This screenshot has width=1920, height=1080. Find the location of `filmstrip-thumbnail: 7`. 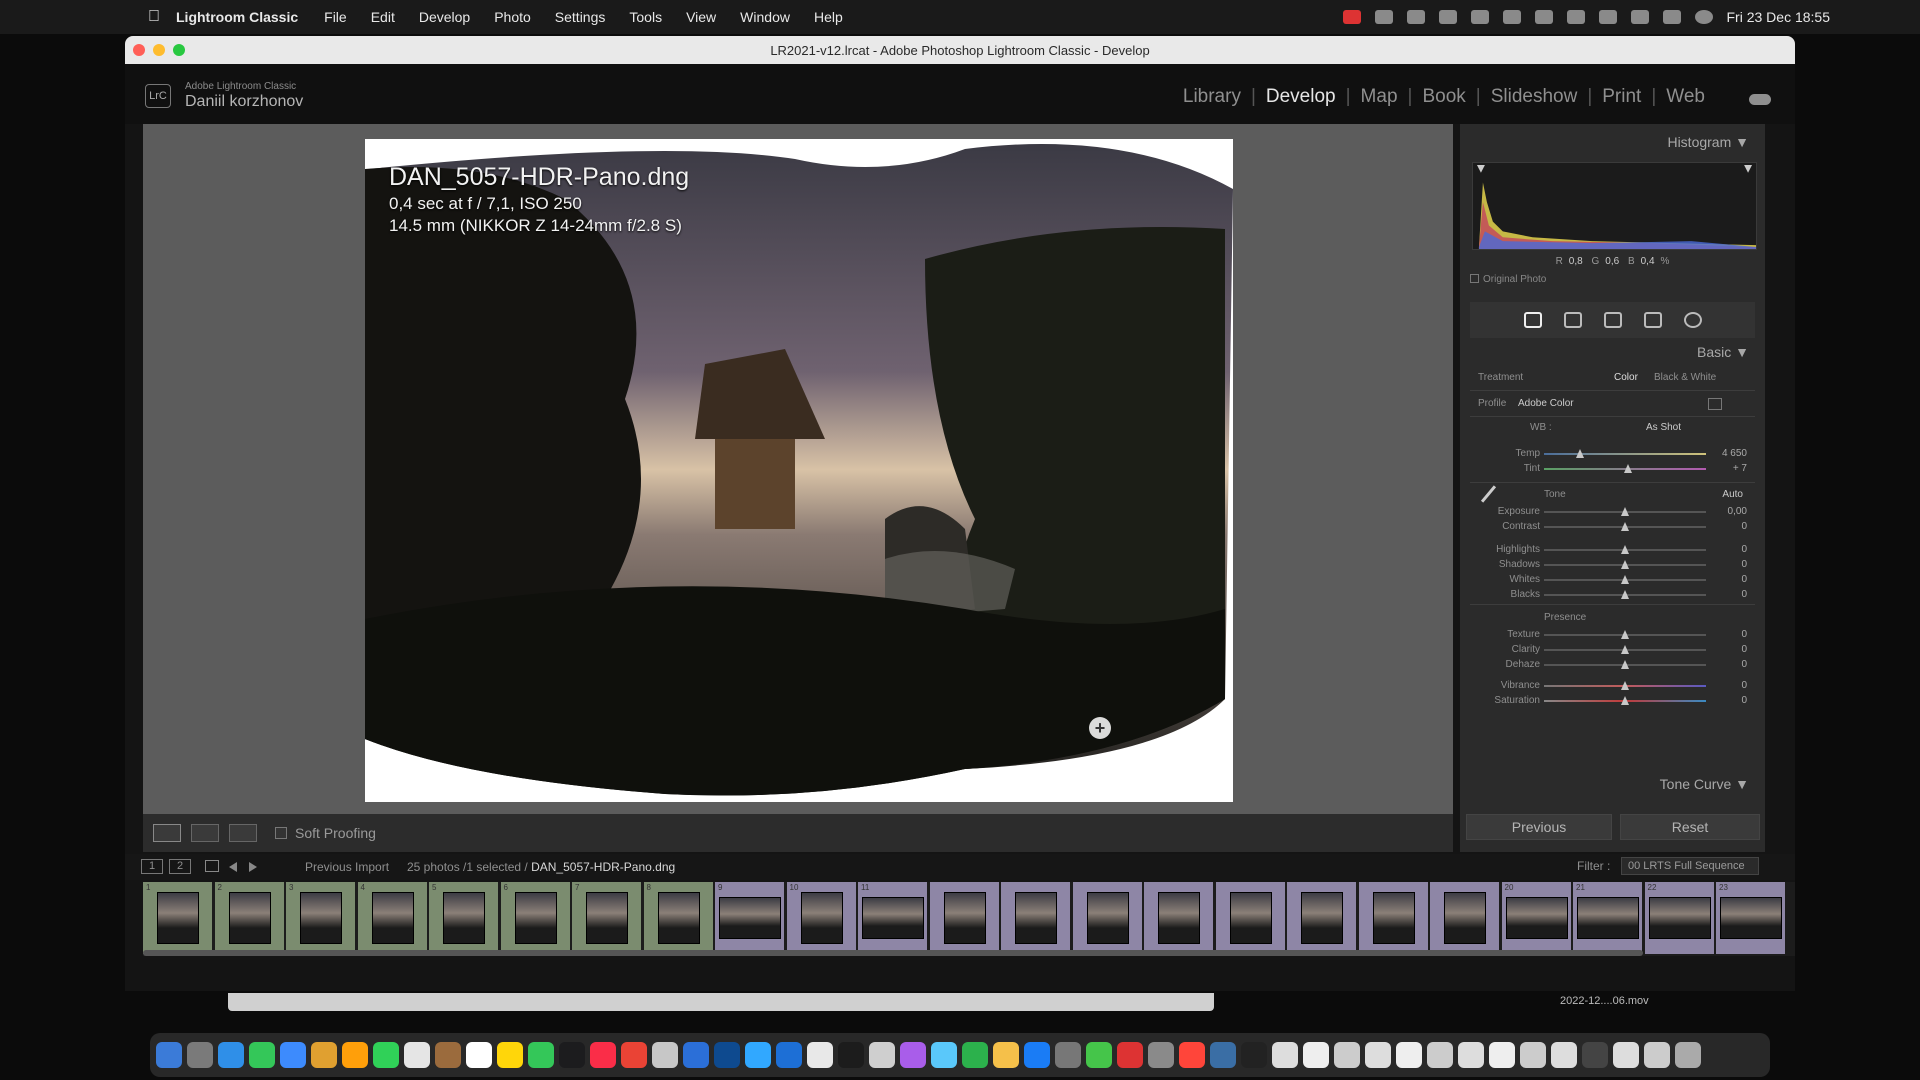

filmstrip-thumbnail: 7 is located at coordinates (607, 918).